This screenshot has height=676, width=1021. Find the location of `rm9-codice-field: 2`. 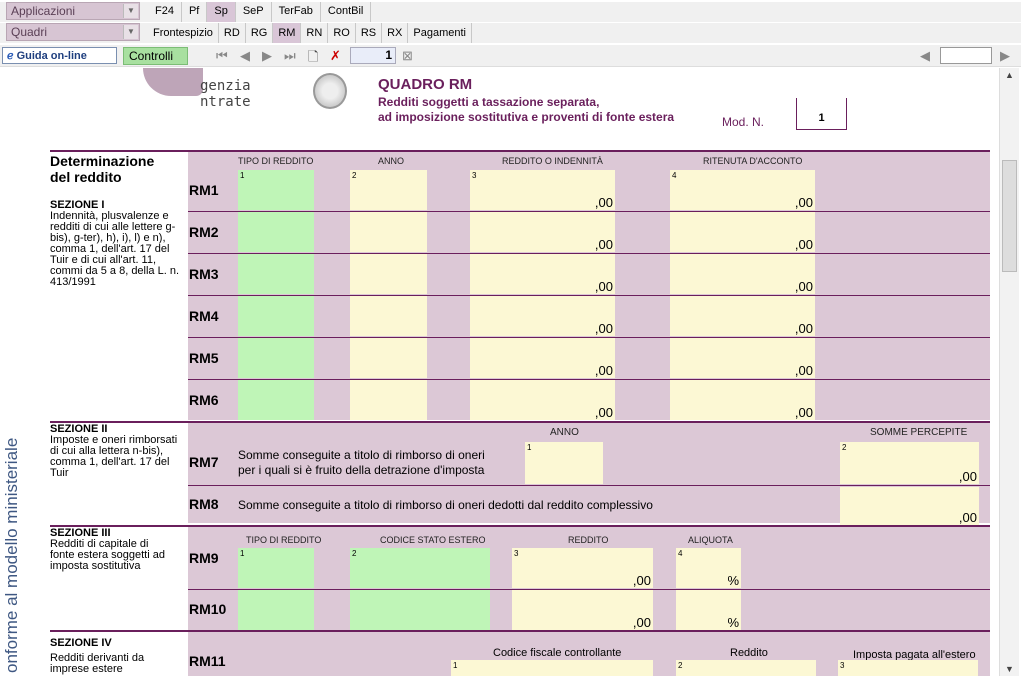

rm9-codice-field: 2 is located at coordinates (420, 568).